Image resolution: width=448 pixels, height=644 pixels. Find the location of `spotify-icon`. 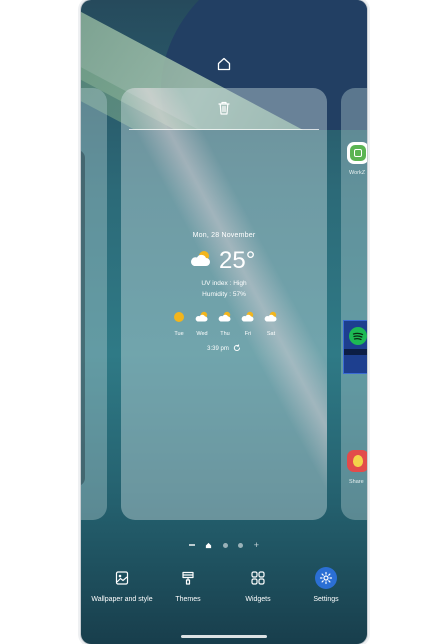

spotify-icon is located at coordinates (358, 336).